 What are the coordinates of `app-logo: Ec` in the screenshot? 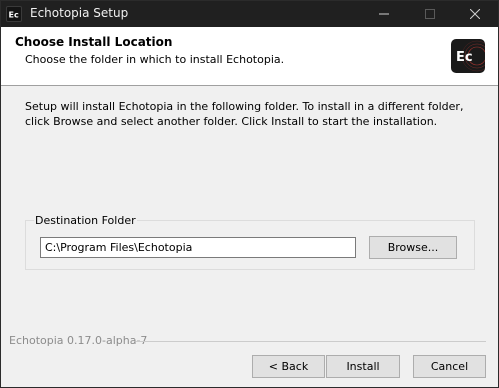 It's located at (468, 56).